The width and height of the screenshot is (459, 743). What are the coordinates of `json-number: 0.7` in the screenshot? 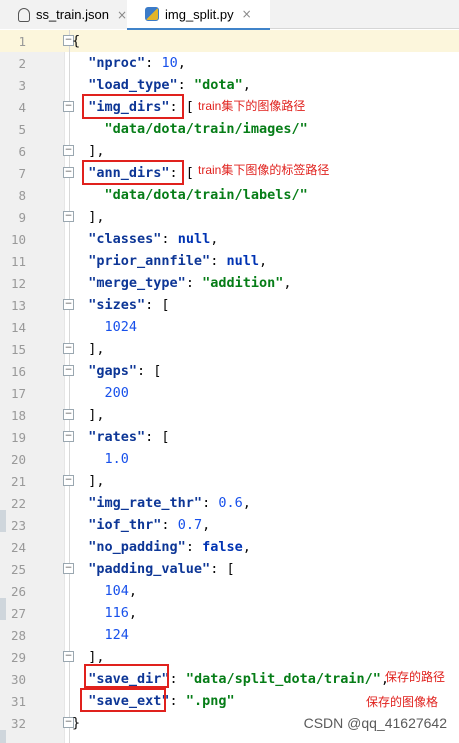 It's located at (190, 525).